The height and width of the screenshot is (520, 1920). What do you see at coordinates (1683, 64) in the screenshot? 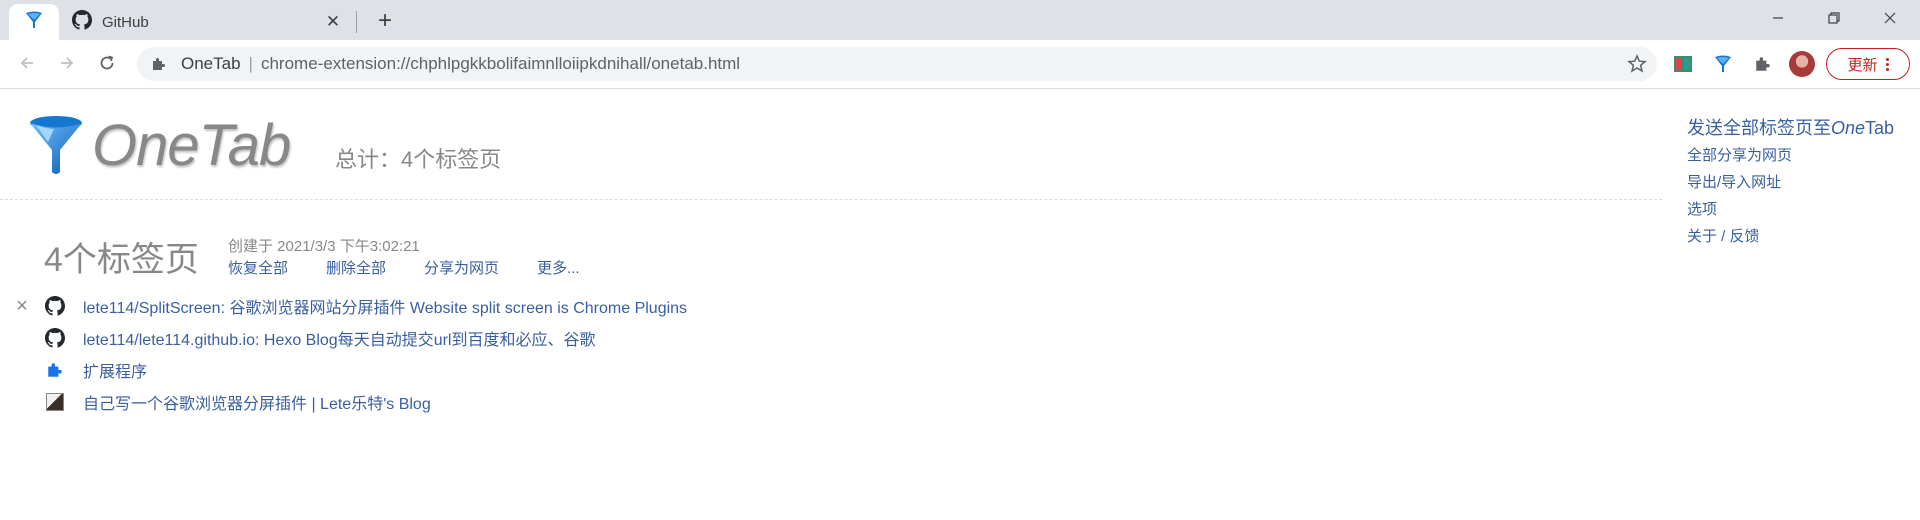
I see `extension-red-green-icon` at bounding box center [1683, 64].